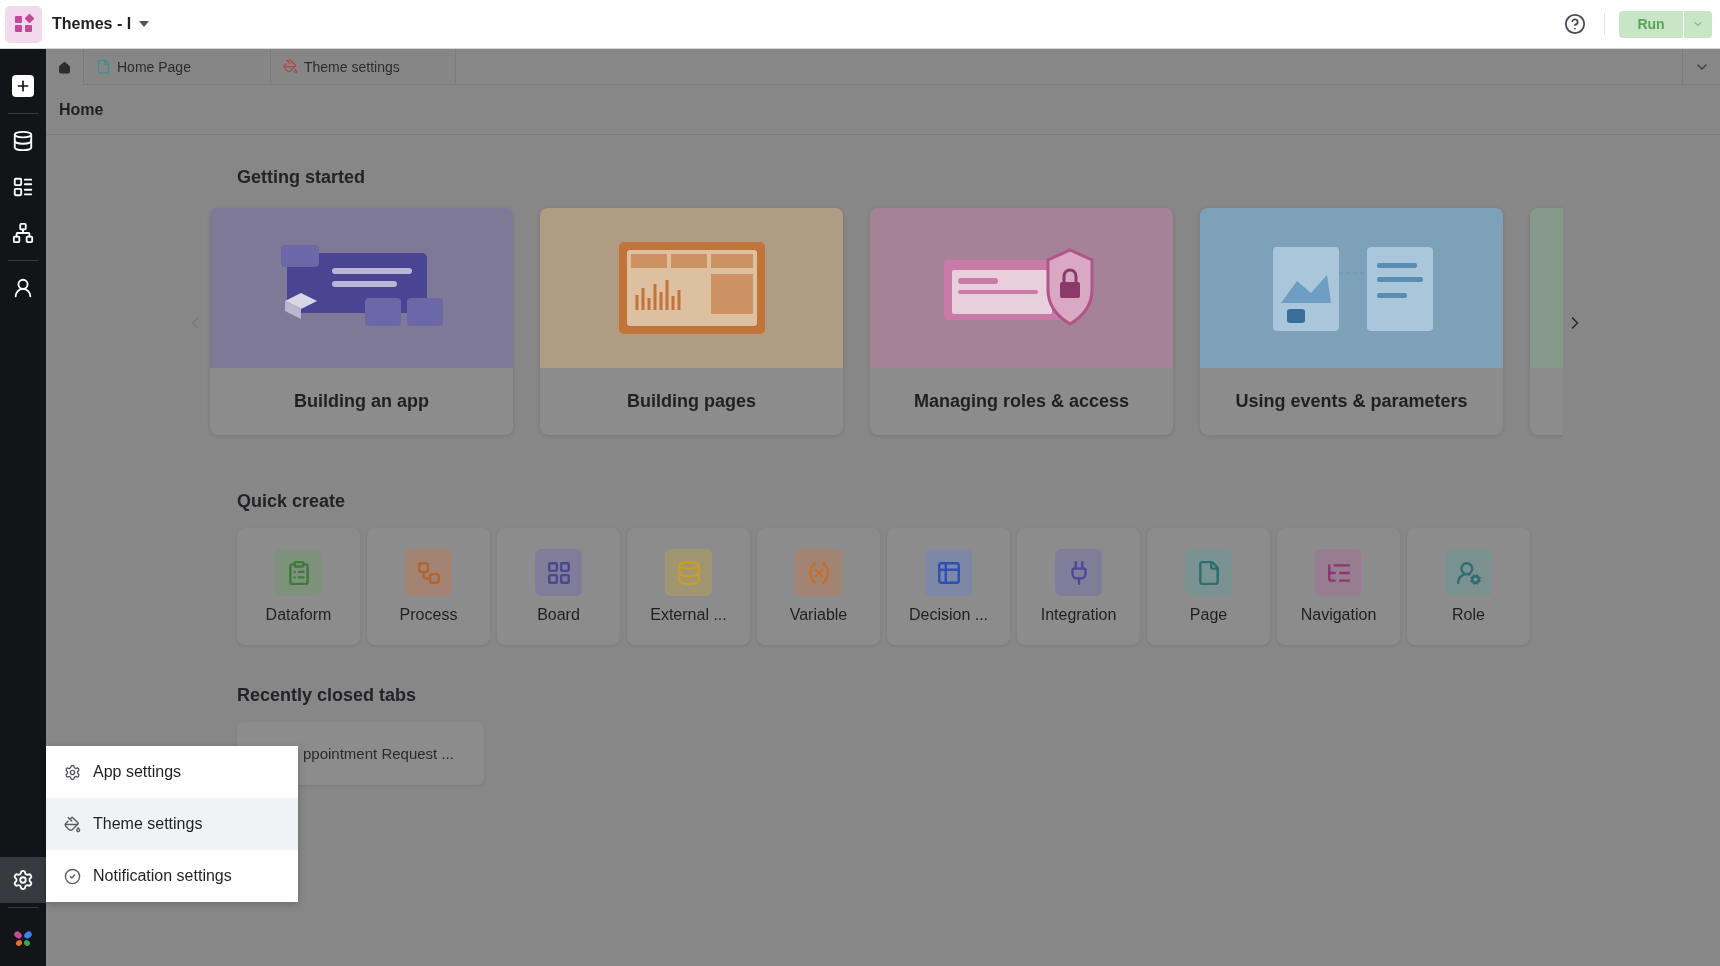 The width and height of the screenshot is (1720, 966). What do you see at coordinates (144, 24) in the screenshot?
I see `caret-icon` at bounding box center [144, 24].